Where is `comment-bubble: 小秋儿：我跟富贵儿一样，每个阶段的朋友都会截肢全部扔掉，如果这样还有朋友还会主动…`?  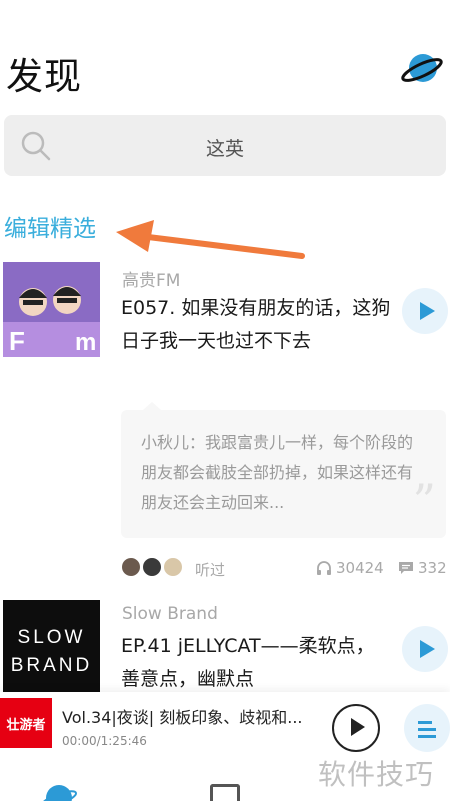 comment-bubble: 小秋儿：我跟富贵儿一样，每个阶段的朋友都会截肢全部扔掉，如果这样还有朋友还会主动… is located at coordinates (283, 470).